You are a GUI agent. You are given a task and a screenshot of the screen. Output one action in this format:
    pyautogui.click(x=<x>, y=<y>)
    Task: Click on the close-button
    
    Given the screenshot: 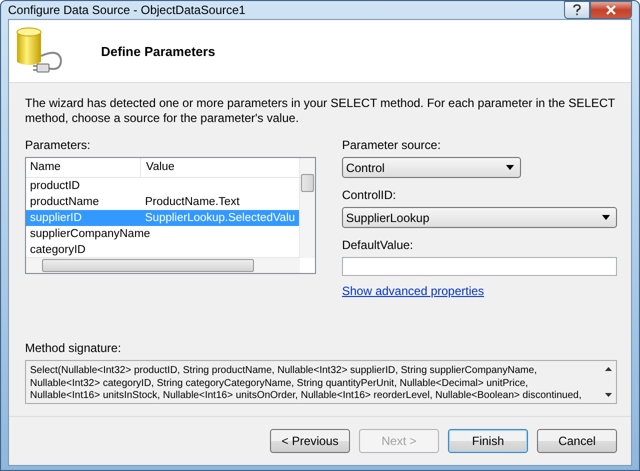 What is the action you would take?
    pyautogui.click(x=611, y=10)
    